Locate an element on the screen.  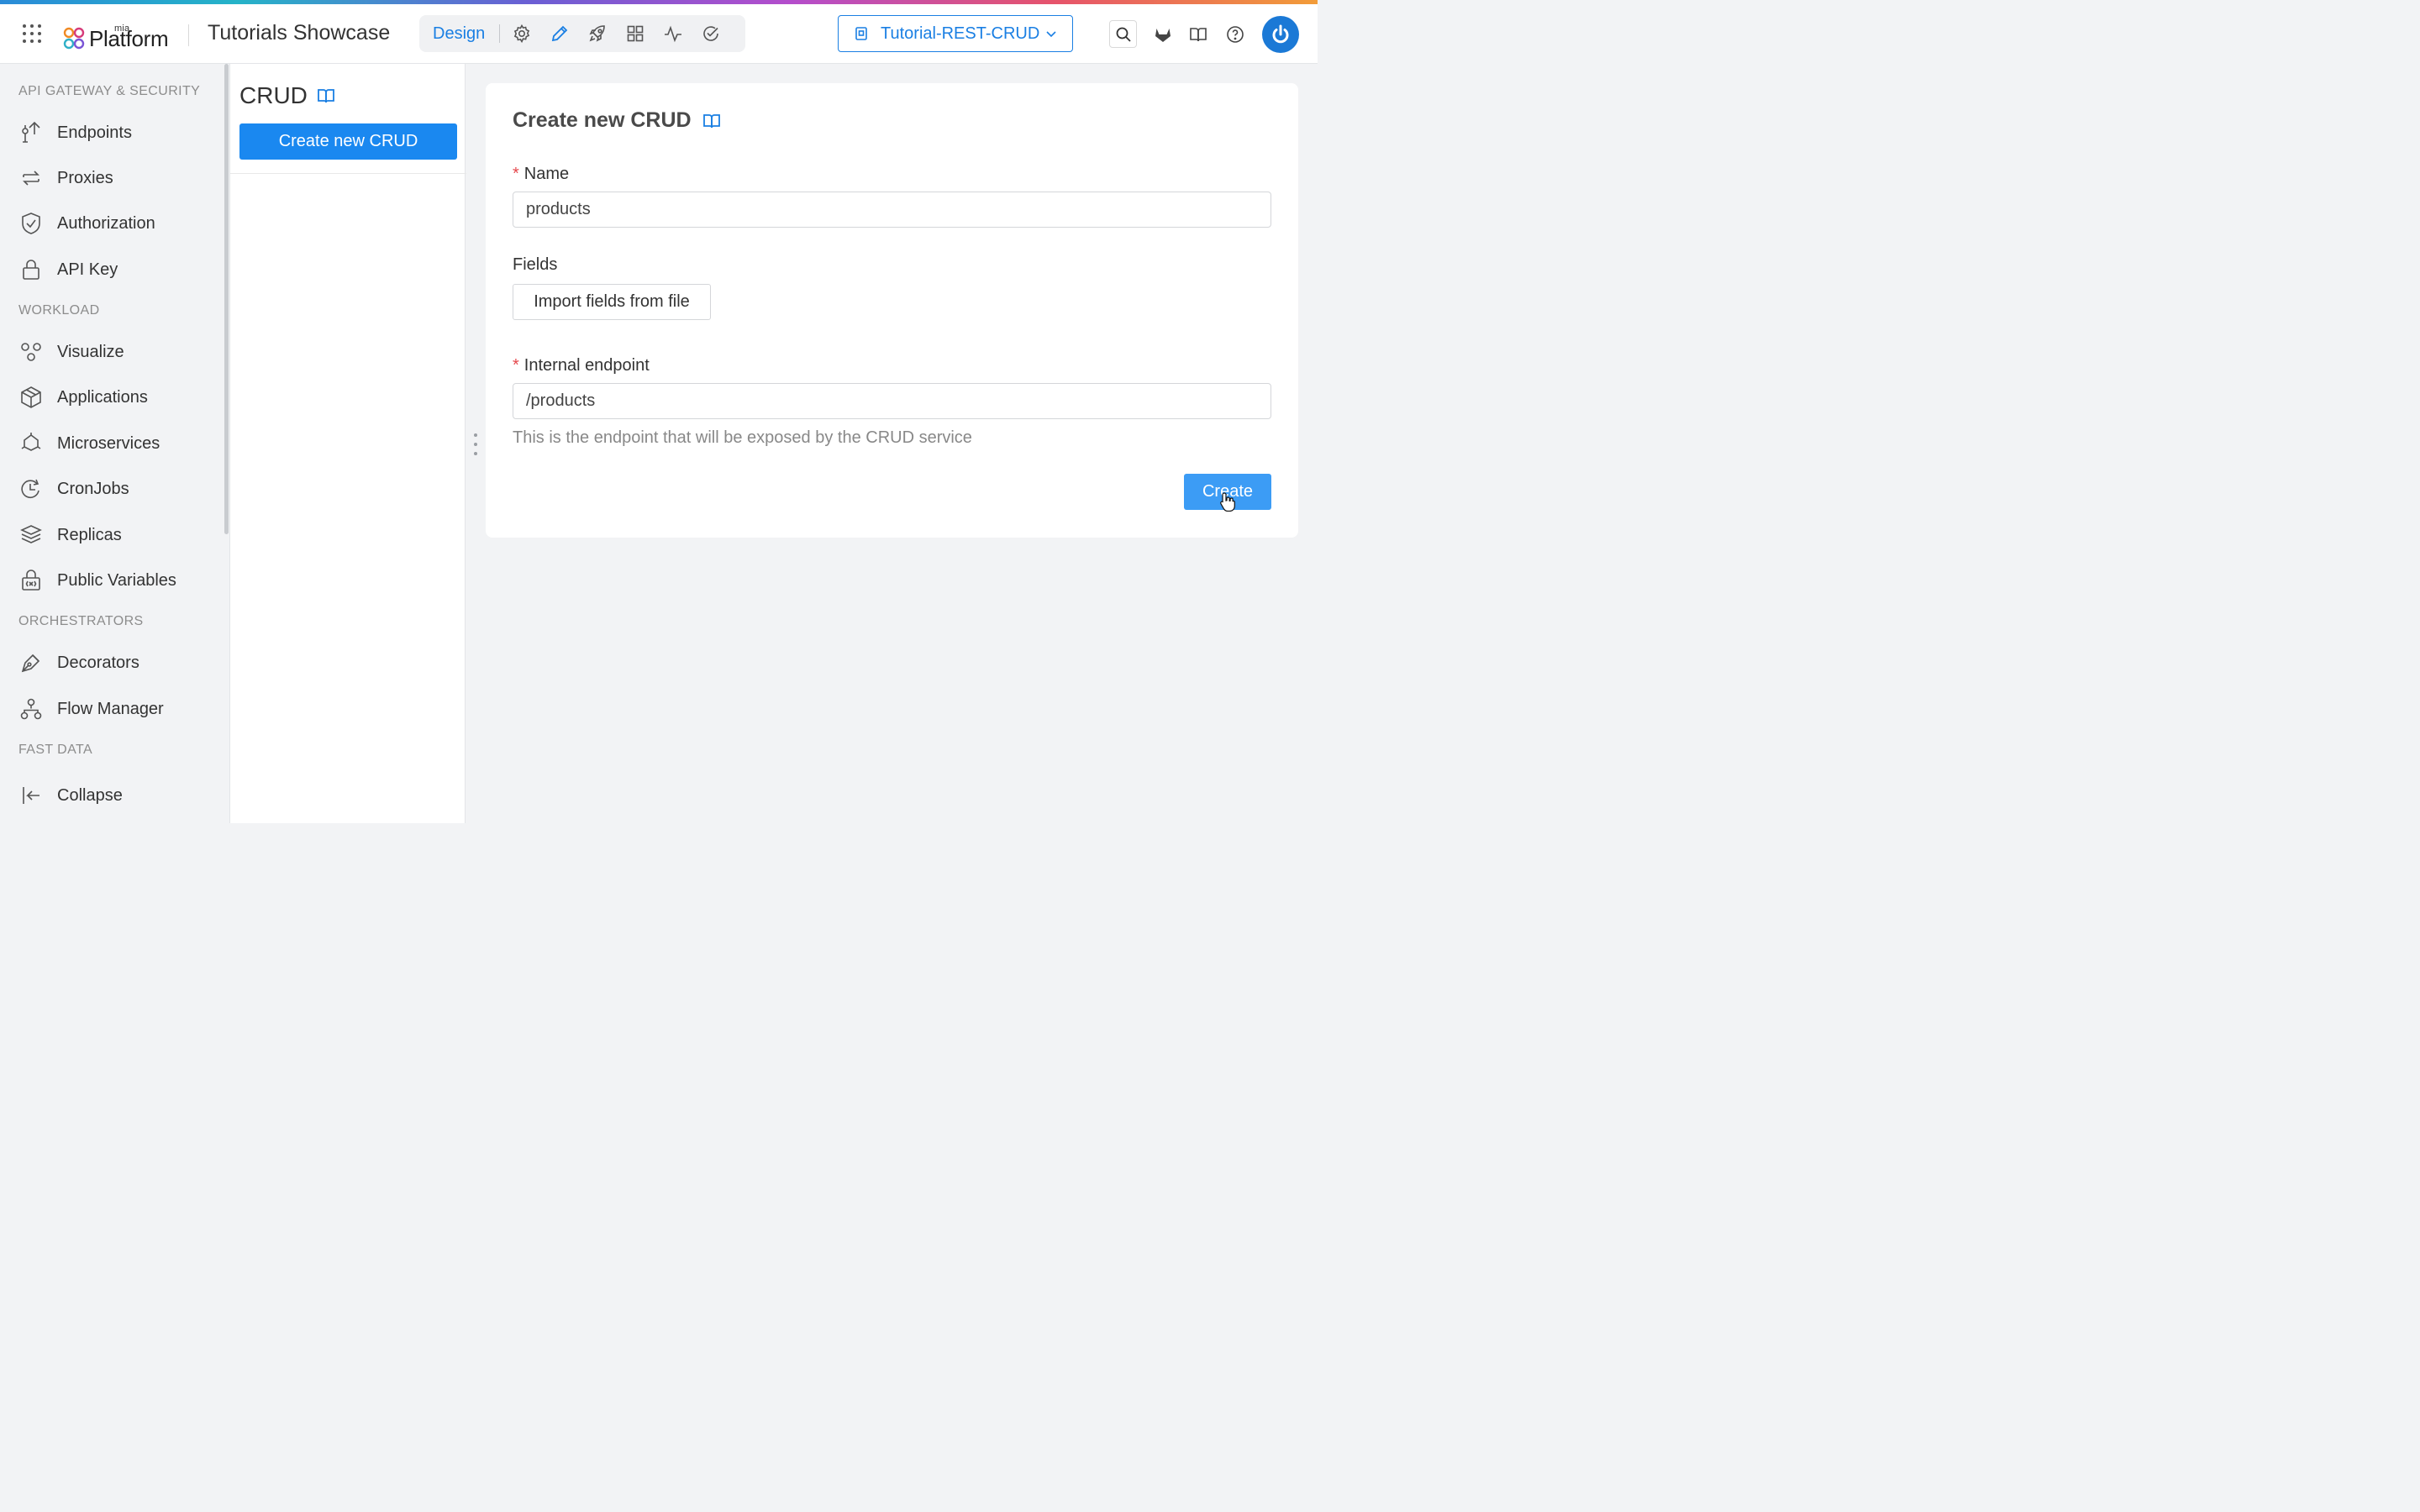
name-label-text: Name is located at coordinates (546, 174).